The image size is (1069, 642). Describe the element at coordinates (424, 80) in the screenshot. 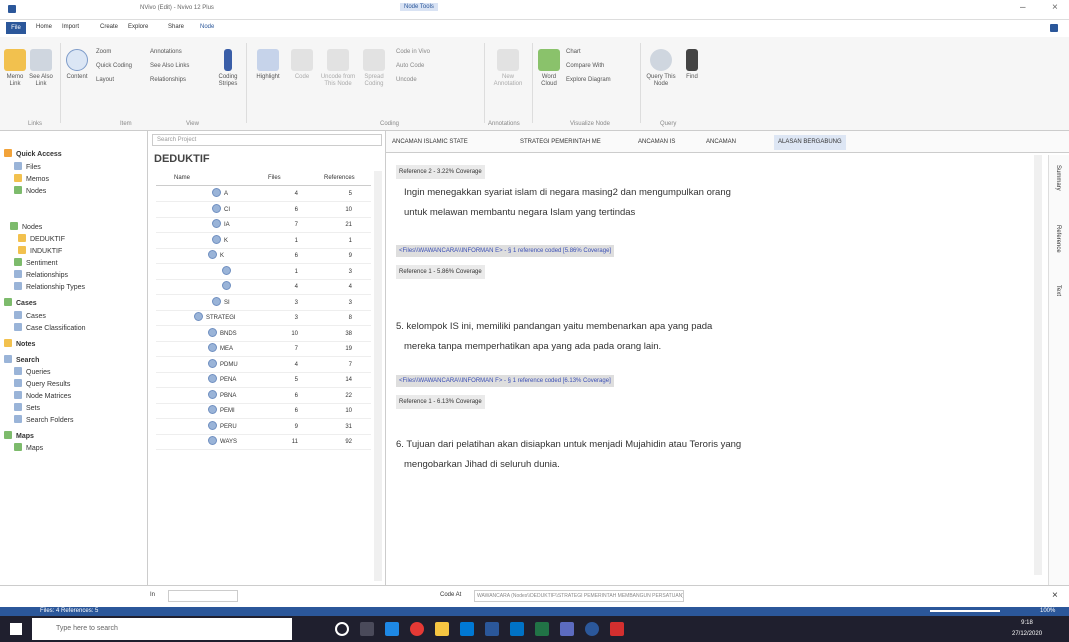

I see `uncode-label: Uncode` at that location.